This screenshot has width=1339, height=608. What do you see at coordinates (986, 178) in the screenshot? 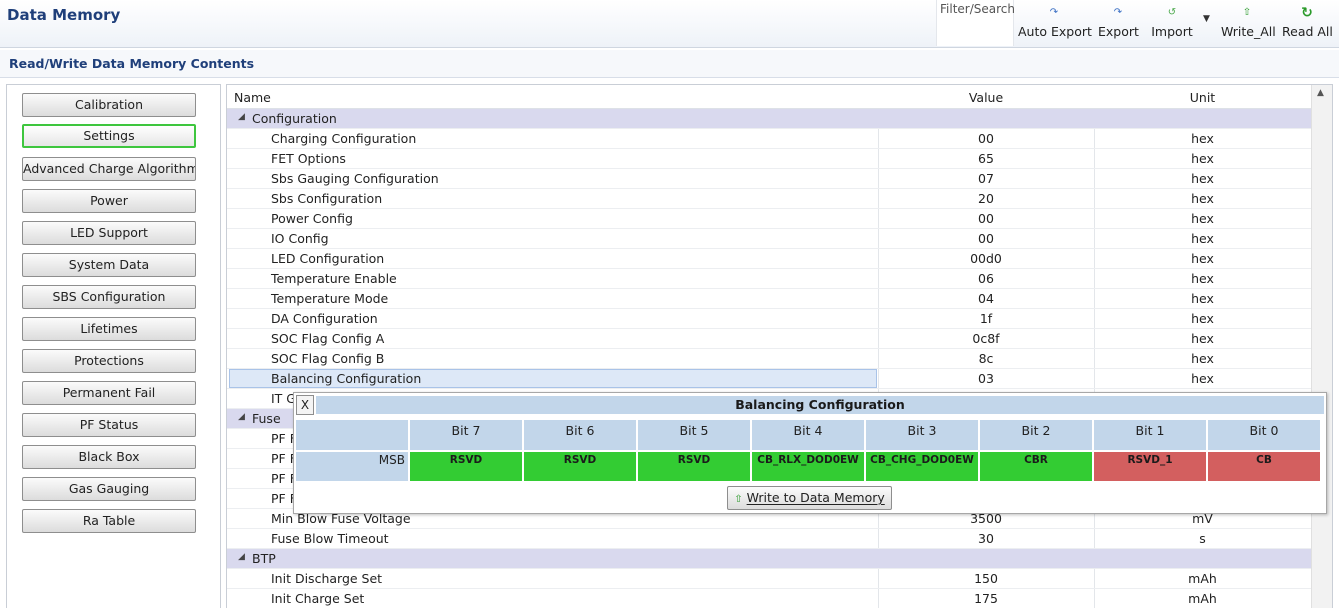
I see `row-value: 07` at bounding box center [986, 178].